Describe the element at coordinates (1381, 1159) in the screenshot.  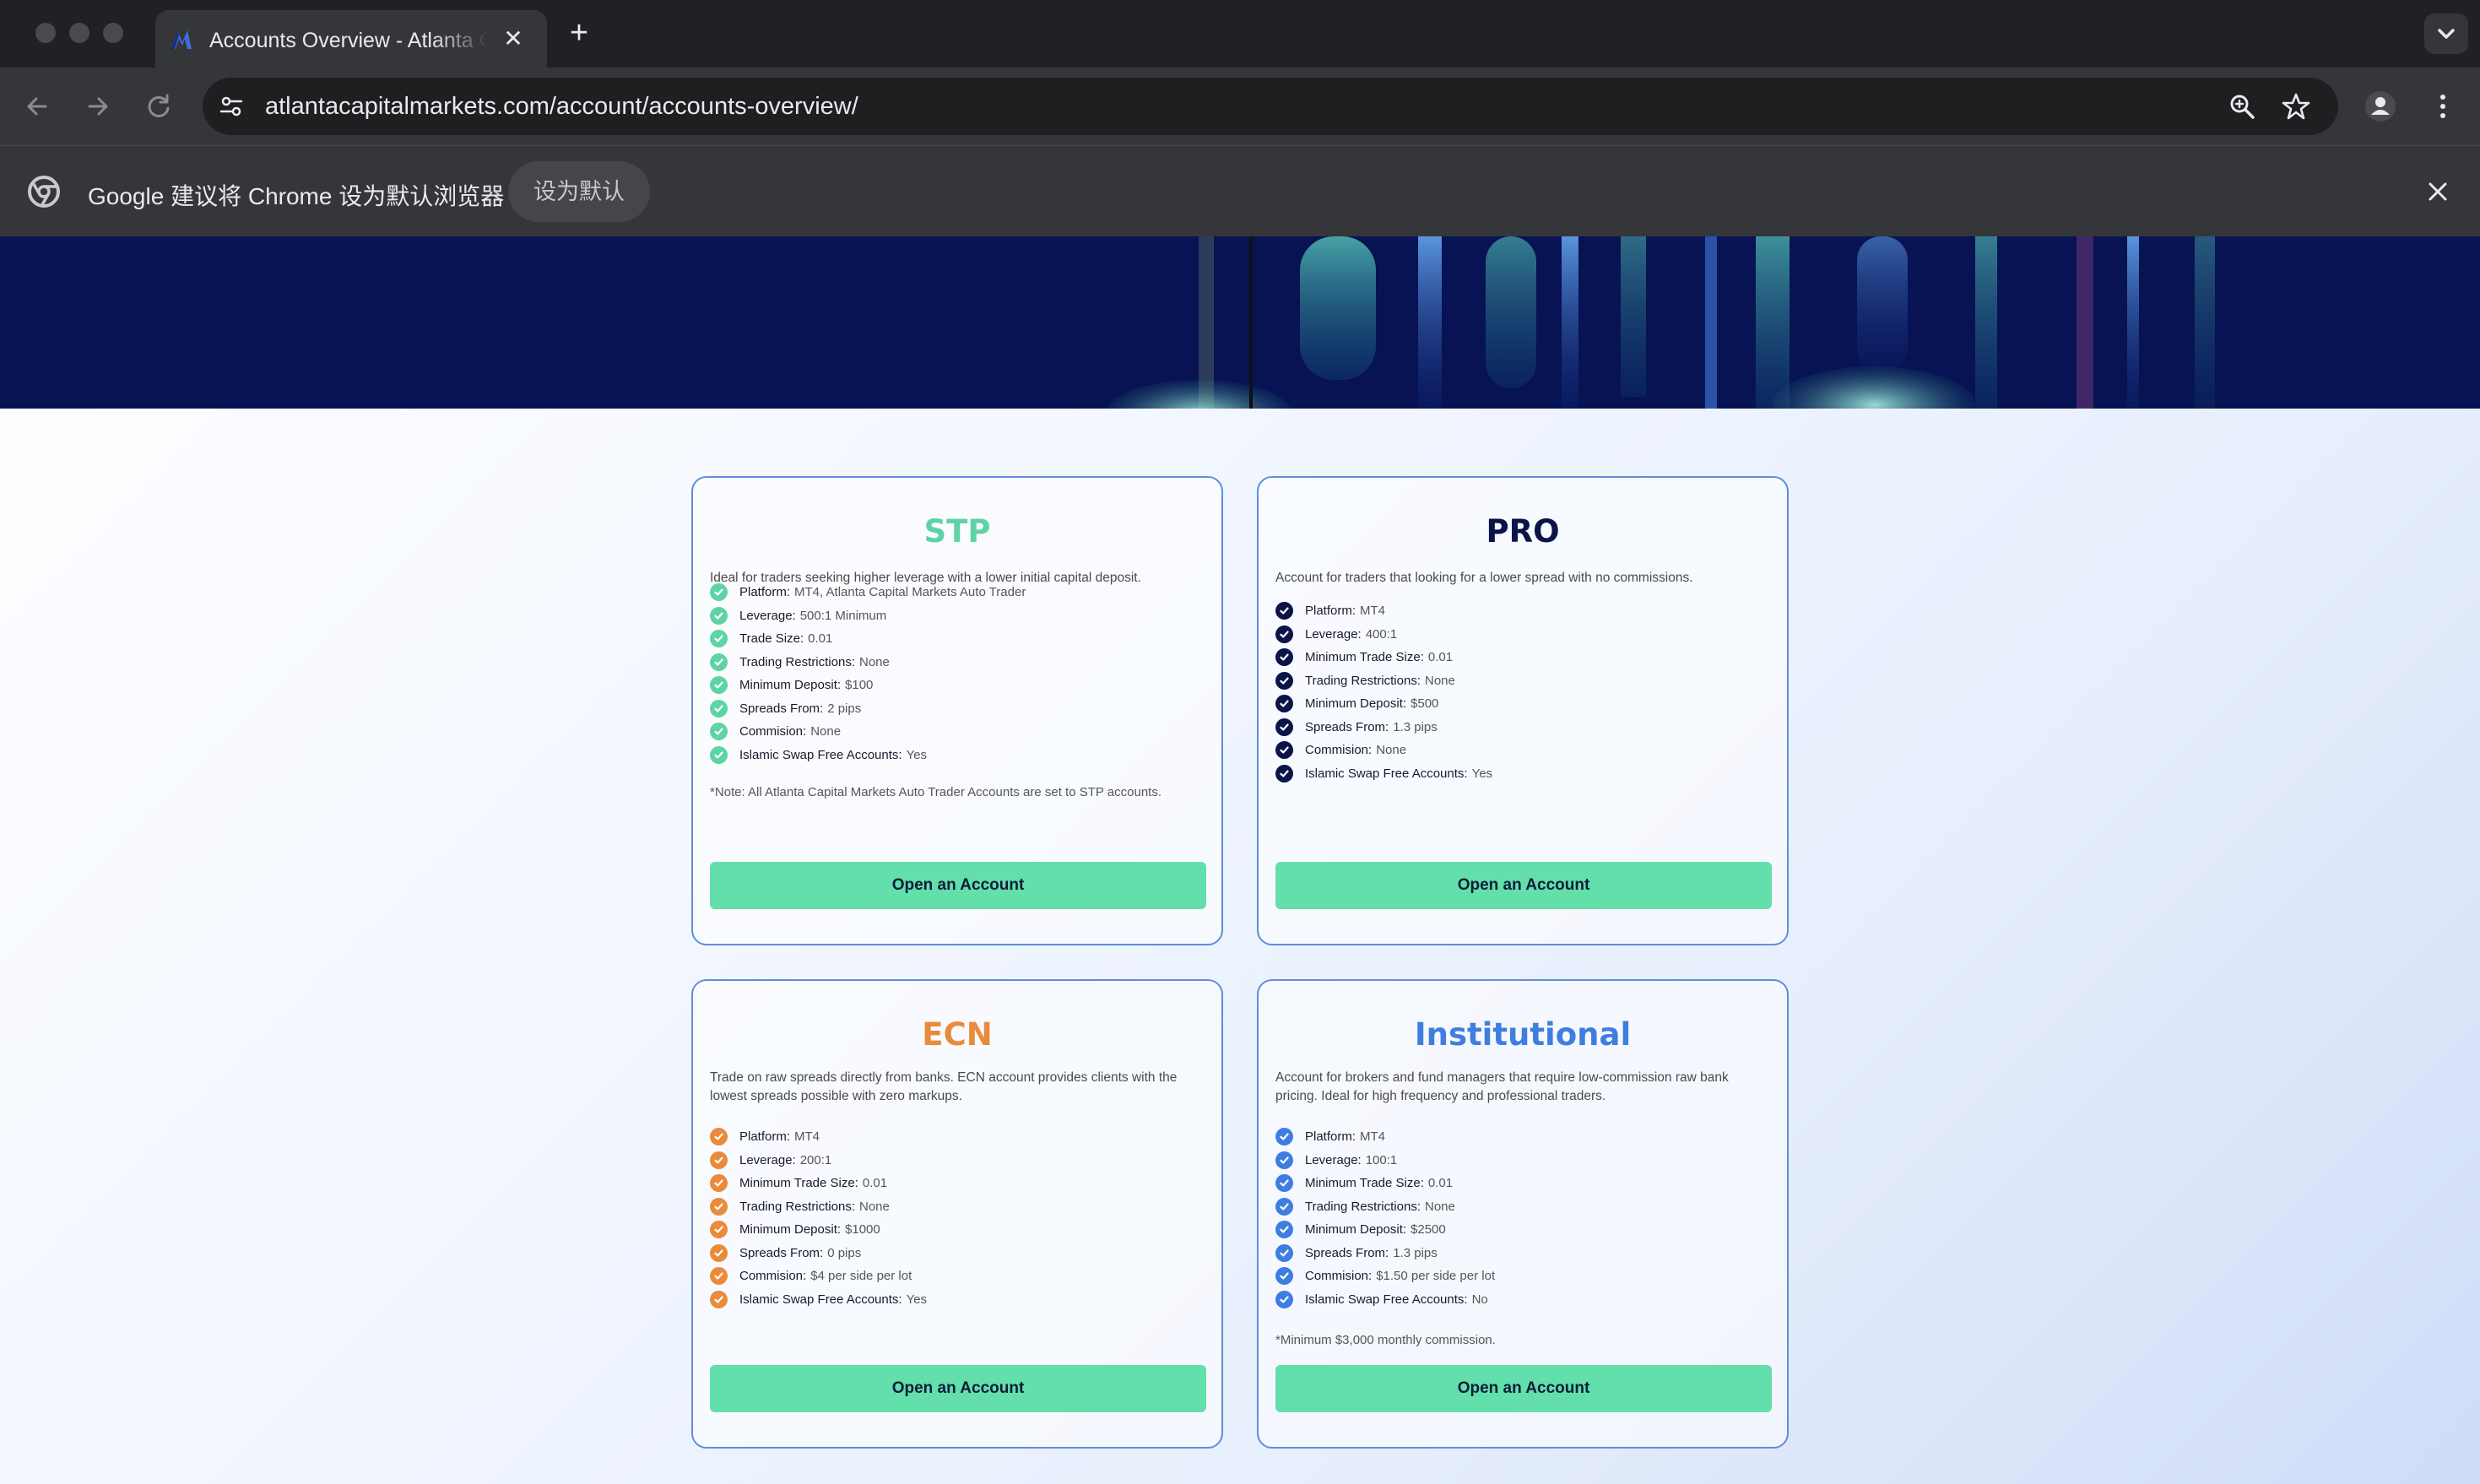
I see `feature-value: 100:1` at that location.